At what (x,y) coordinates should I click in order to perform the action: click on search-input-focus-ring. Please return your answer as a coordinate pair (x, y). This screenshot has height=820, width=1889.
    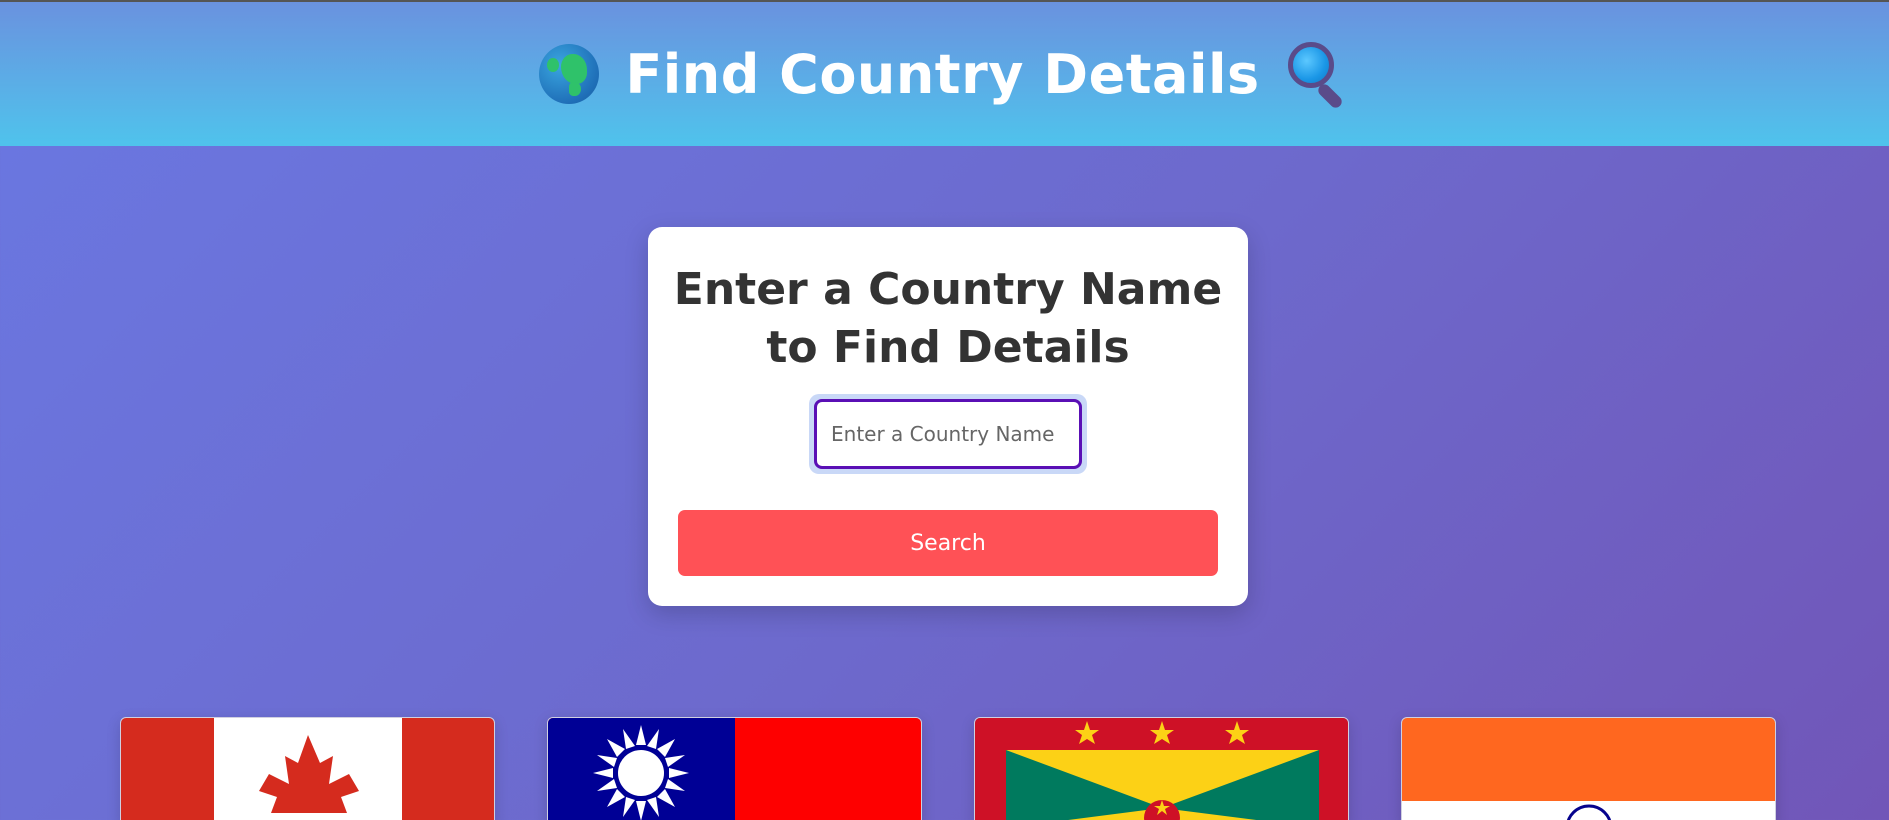
    Looking at the image, I should click on (948, 434).